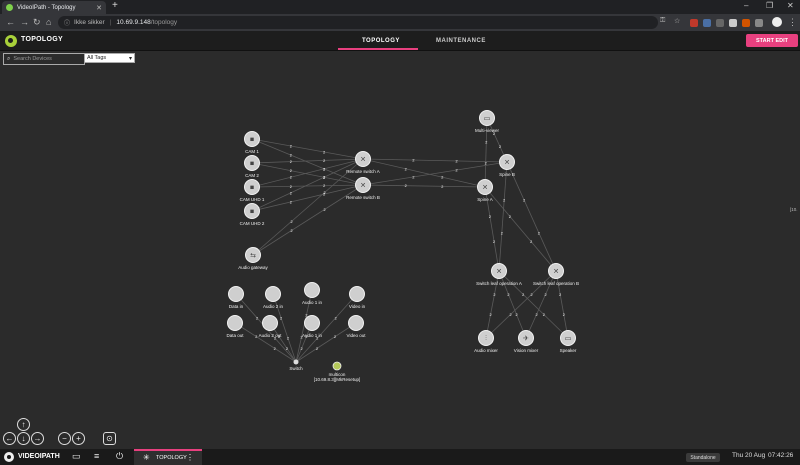  What do you see at coordinates (115, 5) in the screenshot?
I see `new-tab-button: +` at bounding box center [115, 5].